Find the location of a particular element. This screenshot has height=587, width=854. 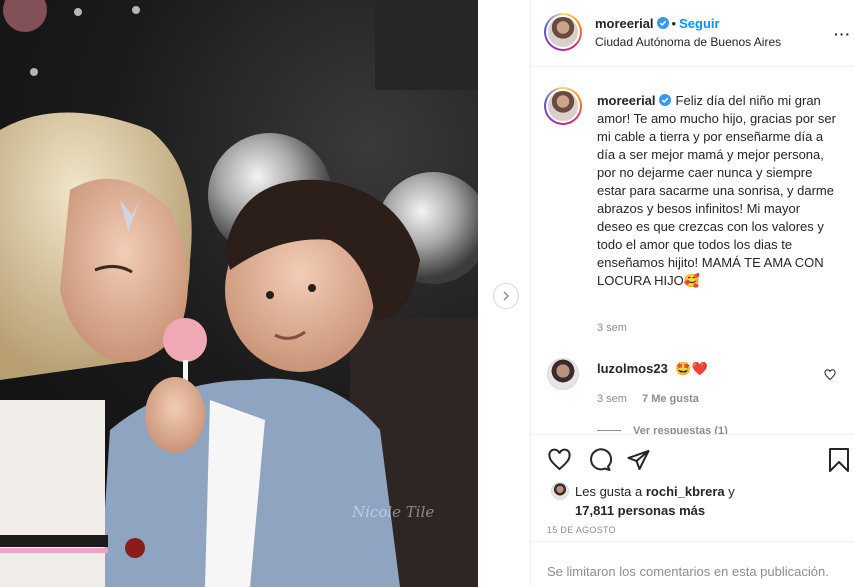

view-replies-button: Ver respuestas (1) is located at coordinates (662, 429).